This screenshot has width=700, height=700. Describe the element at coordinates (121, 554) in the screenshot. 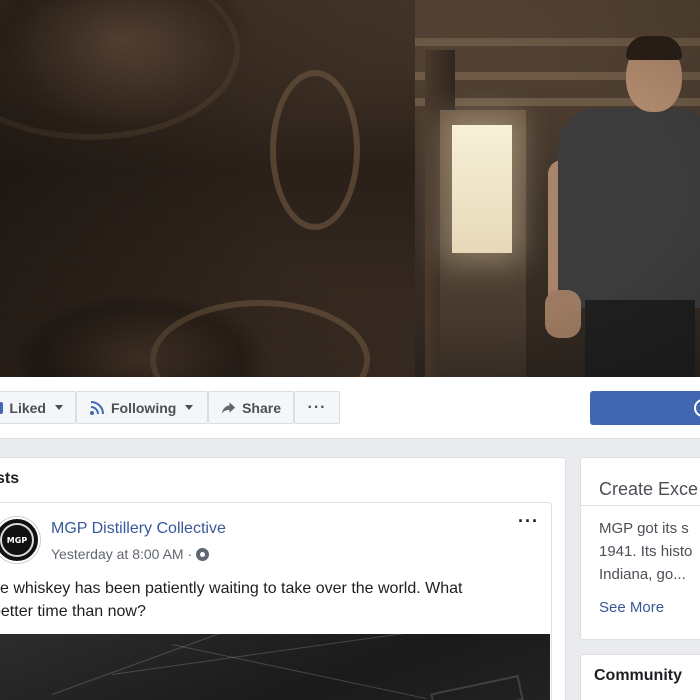

I see `post-timestamp: Yesterday at 8:00 AM ·` at that location.